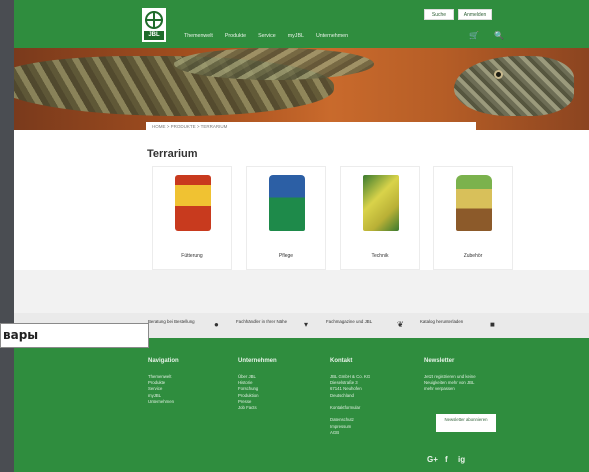  Describe the element at coordinates (474, 203) in the screenshot. I see `product-image-substrate-bag` at that location.